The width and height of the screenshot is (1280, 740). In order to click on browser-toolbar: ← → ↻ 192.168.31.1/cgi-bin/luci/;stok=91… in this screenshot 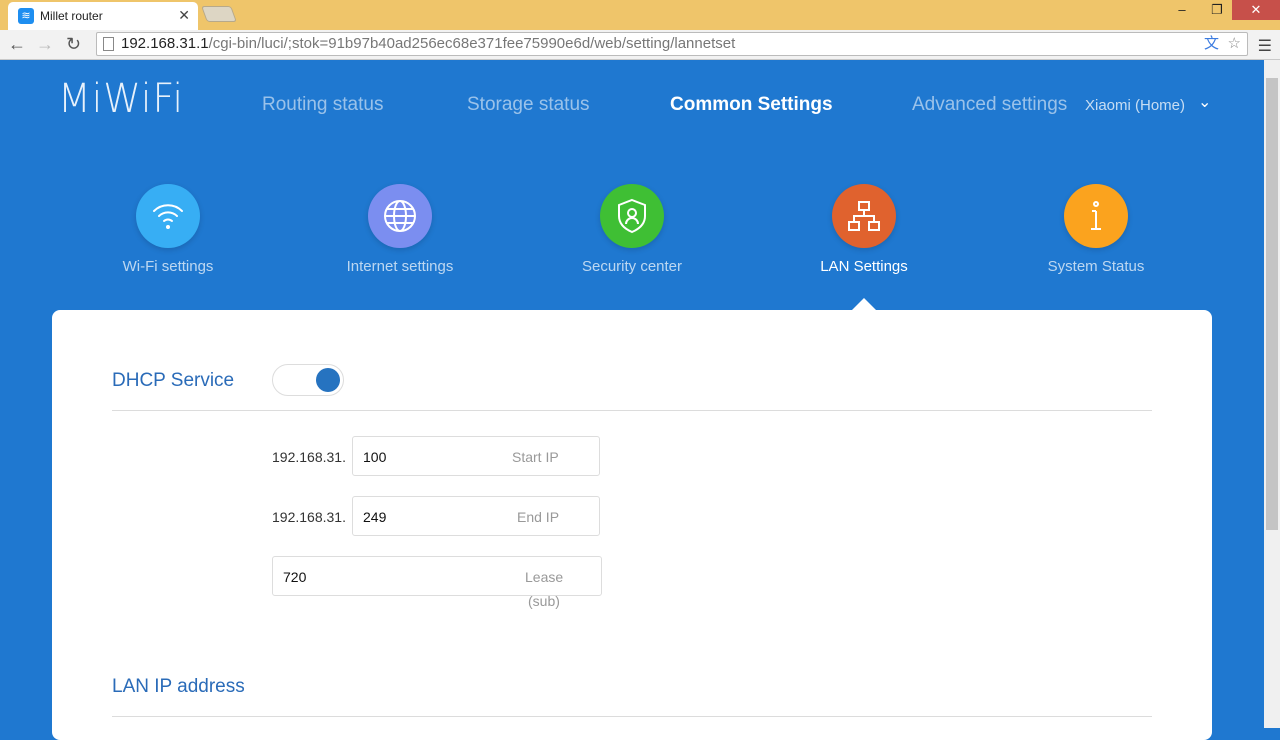, I will do `click(640, 45)`.